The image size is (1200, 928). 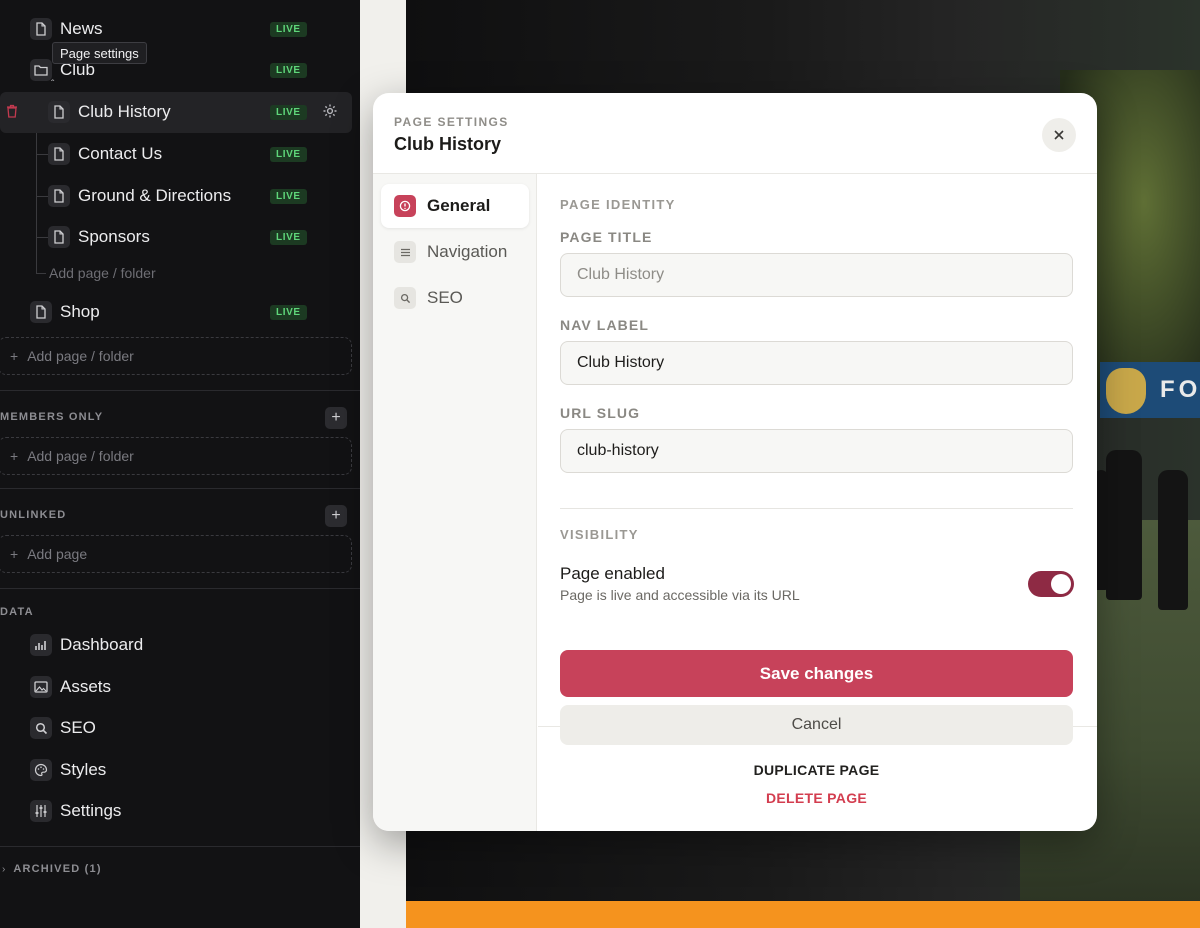 I want to click on tab-general: General, so click(x=455, y=206).